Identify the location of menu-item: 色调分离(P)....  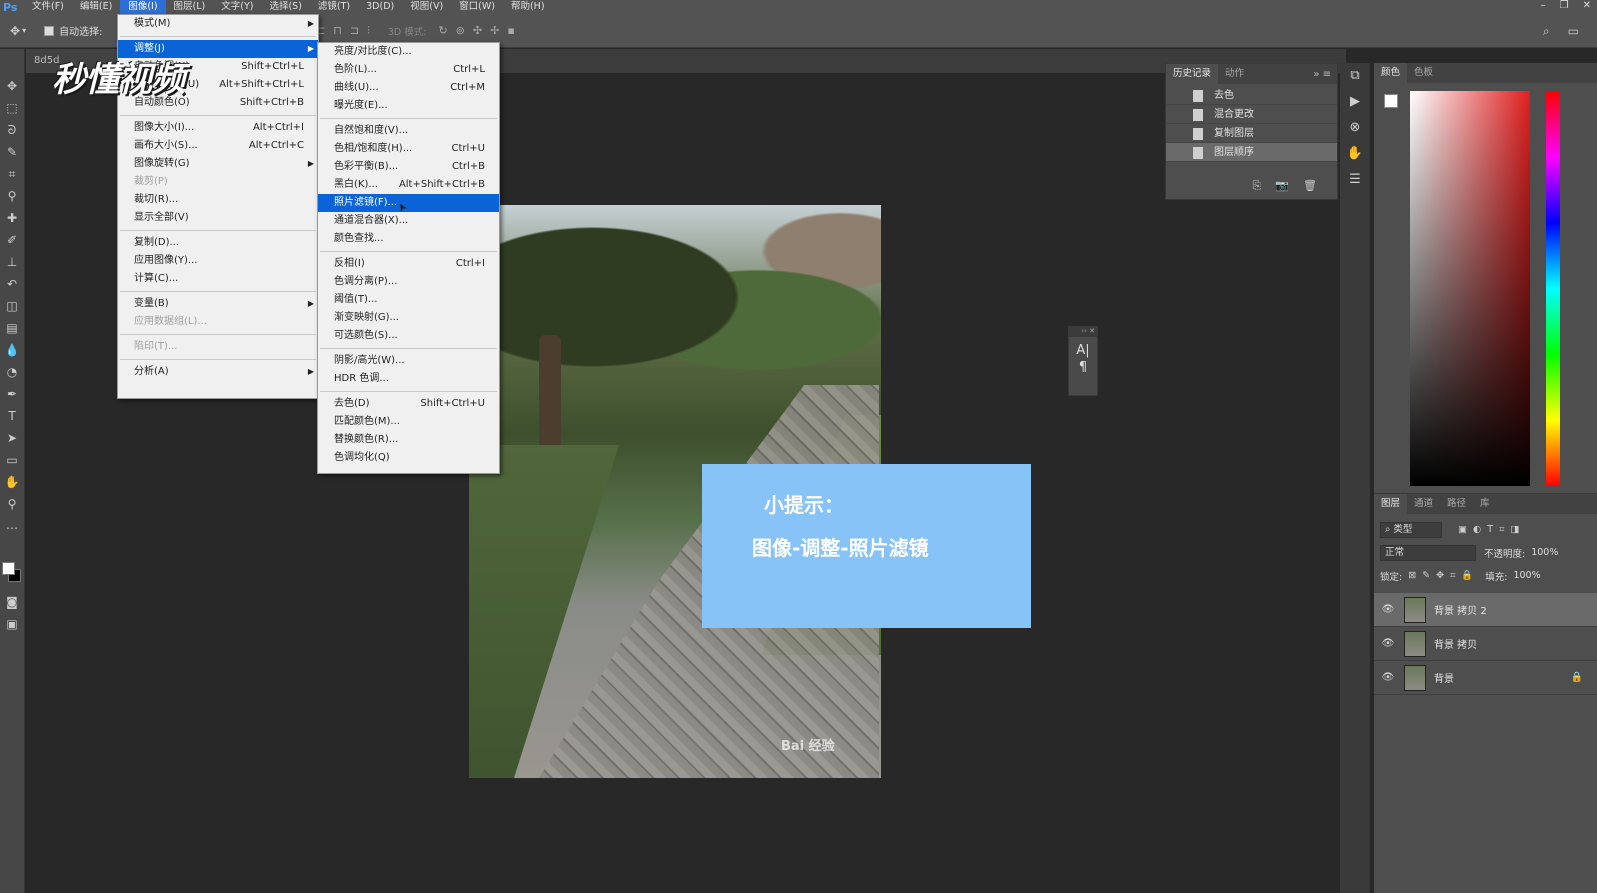
(408, 282).